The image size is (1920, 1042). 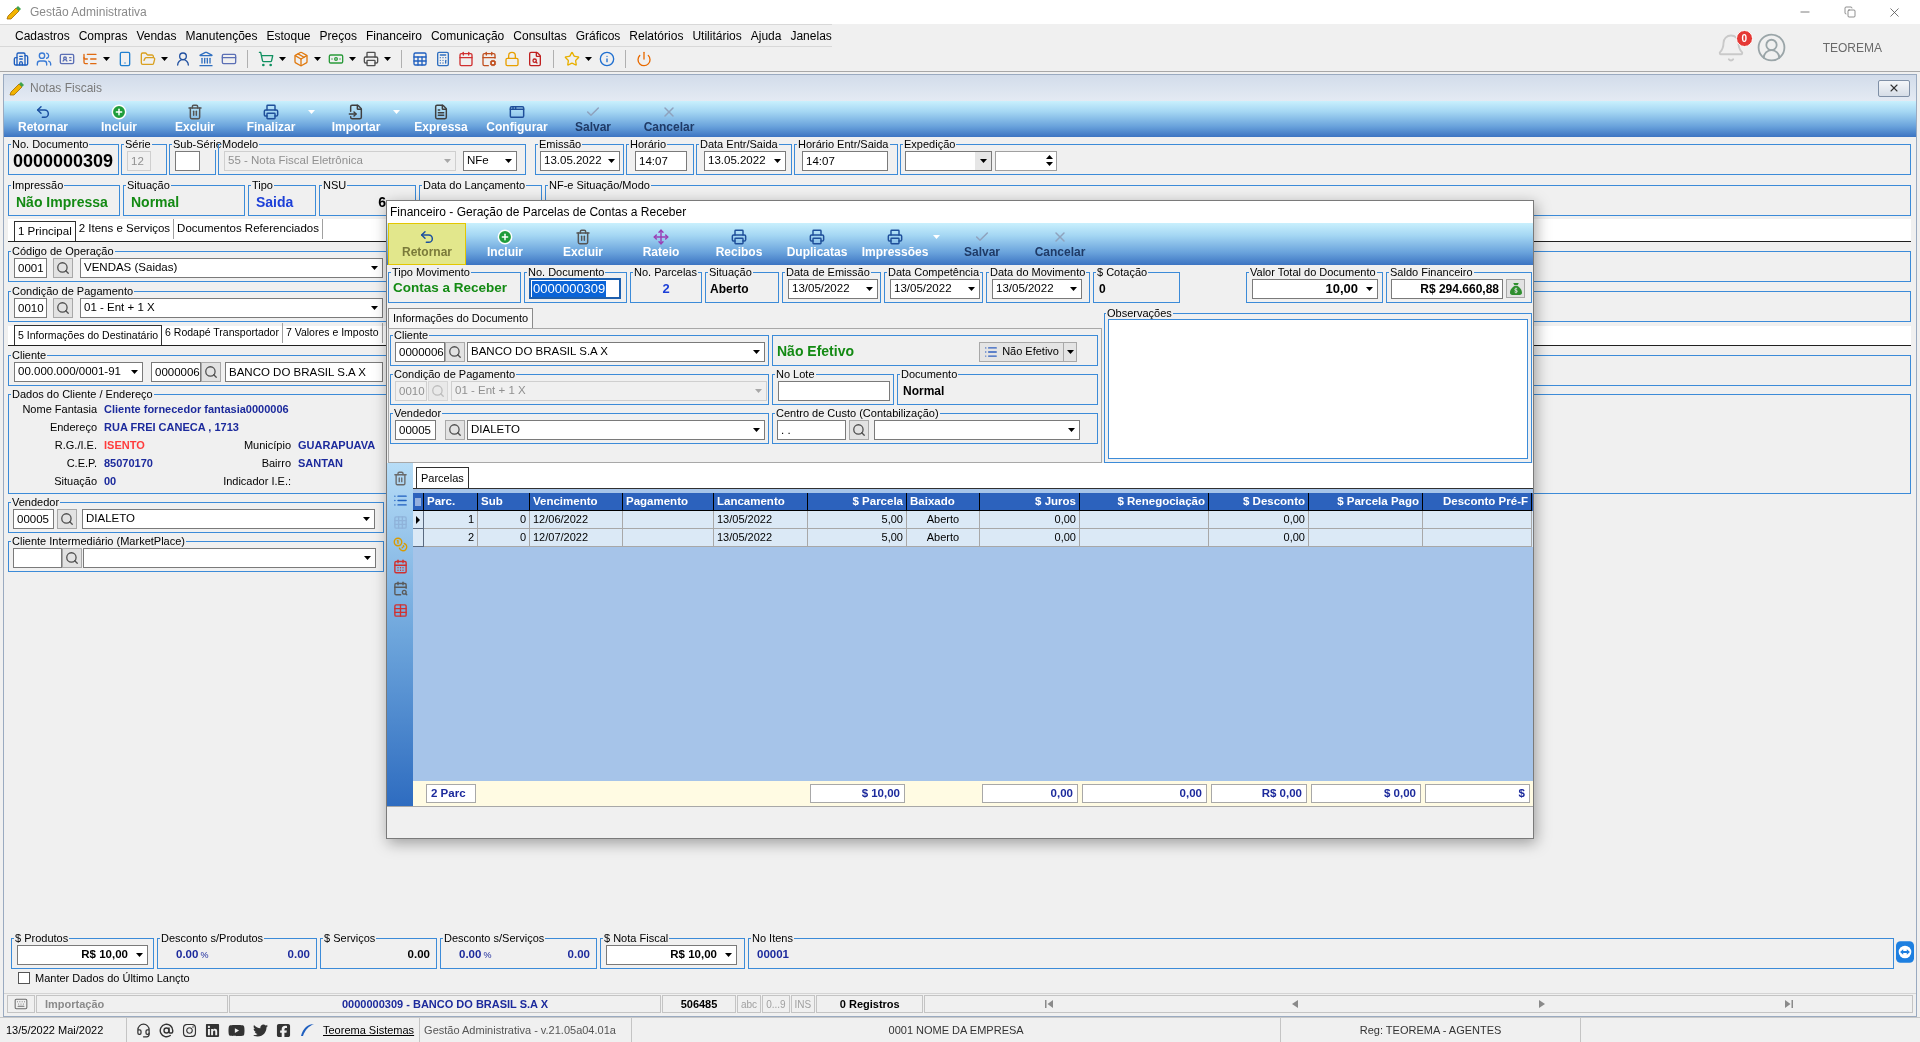 What do you see at coordinates (73, 427) in the screenshot?
I see `field-label: Endereço` at bounding box center [73, 427].